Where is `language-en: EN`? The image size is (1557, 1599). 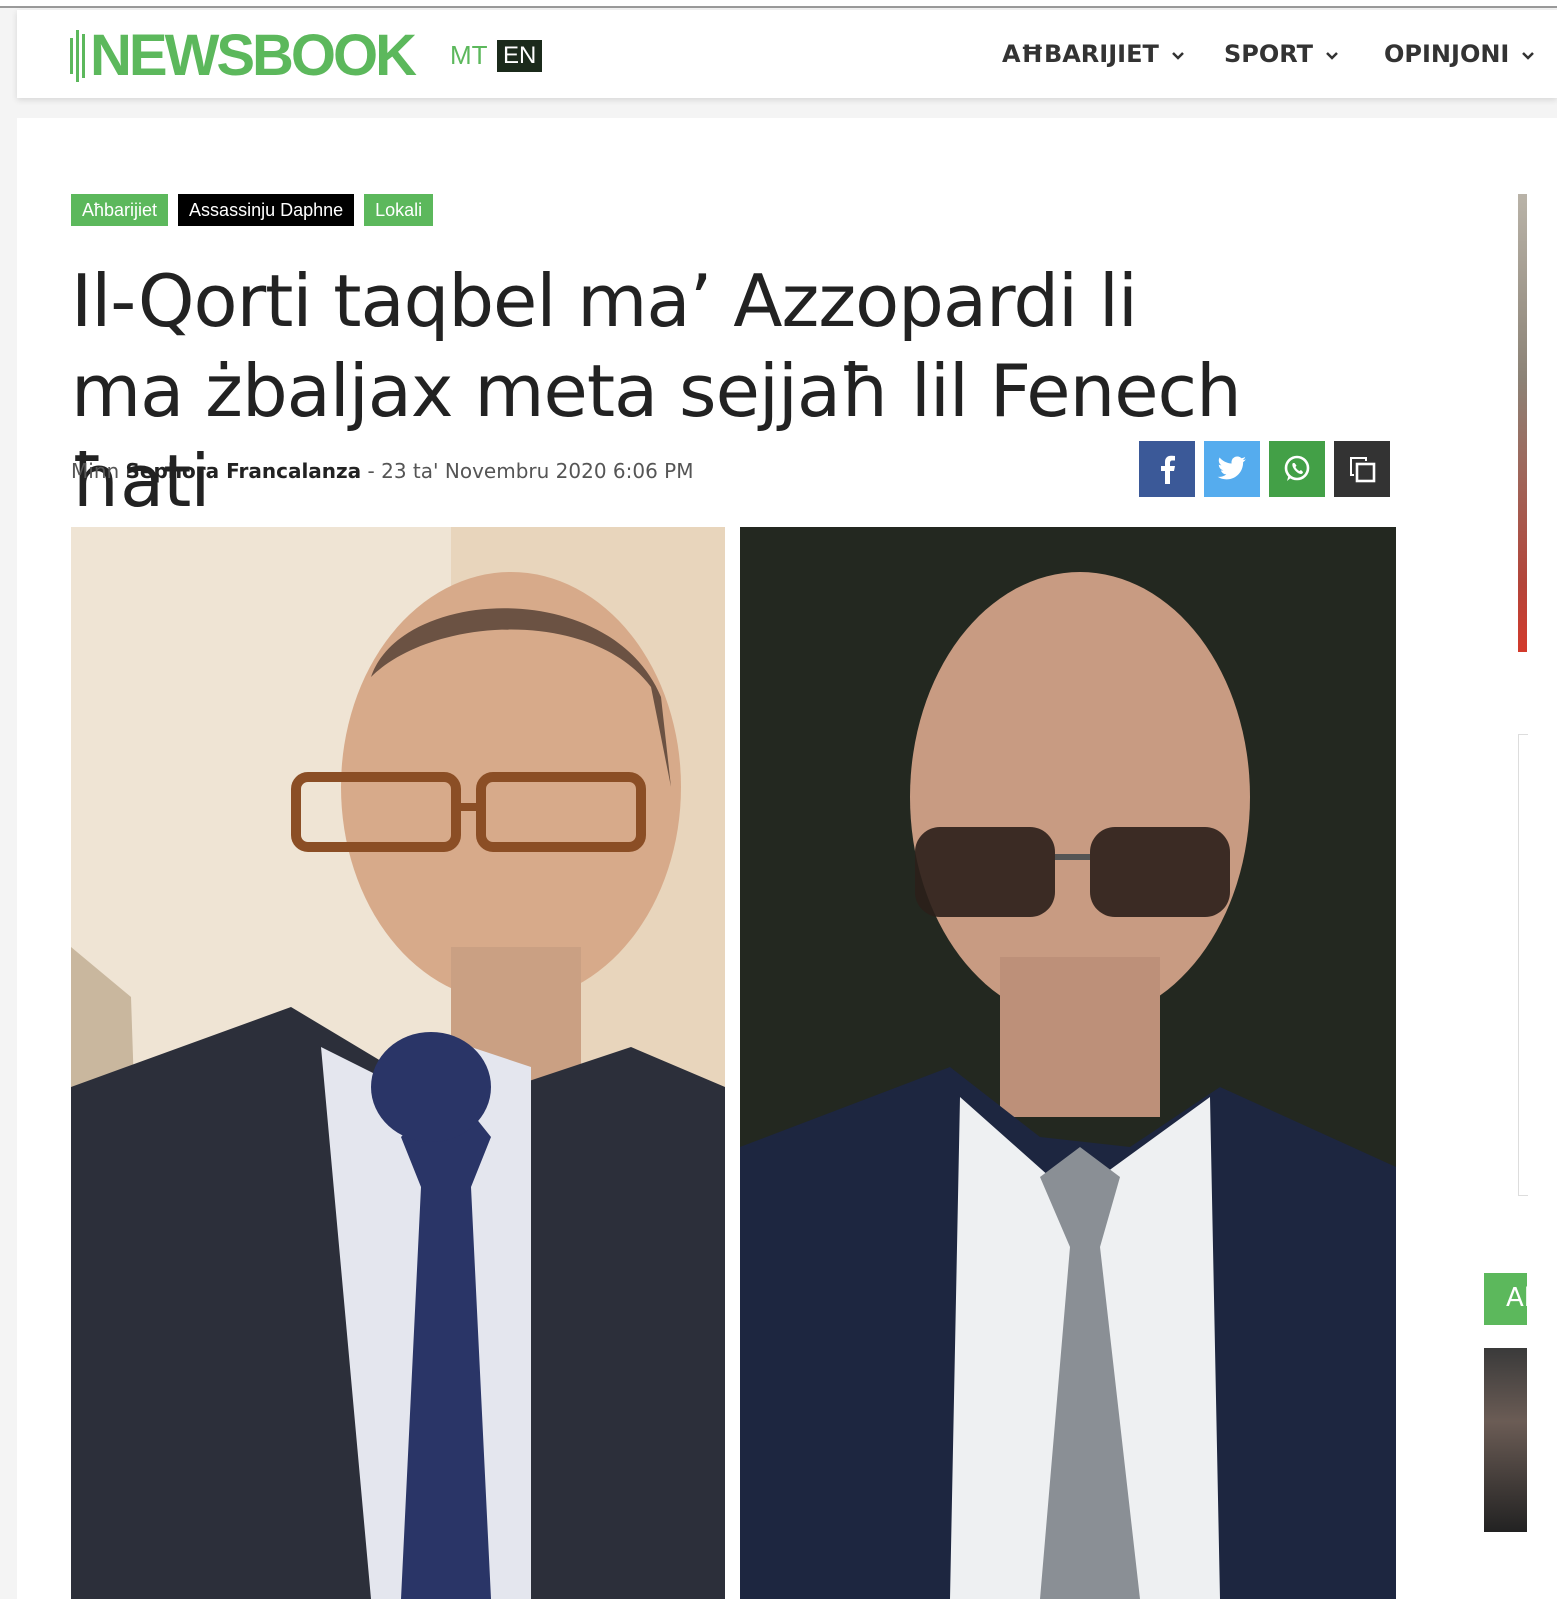 language-en: EN is located at coordinates (520, 56).